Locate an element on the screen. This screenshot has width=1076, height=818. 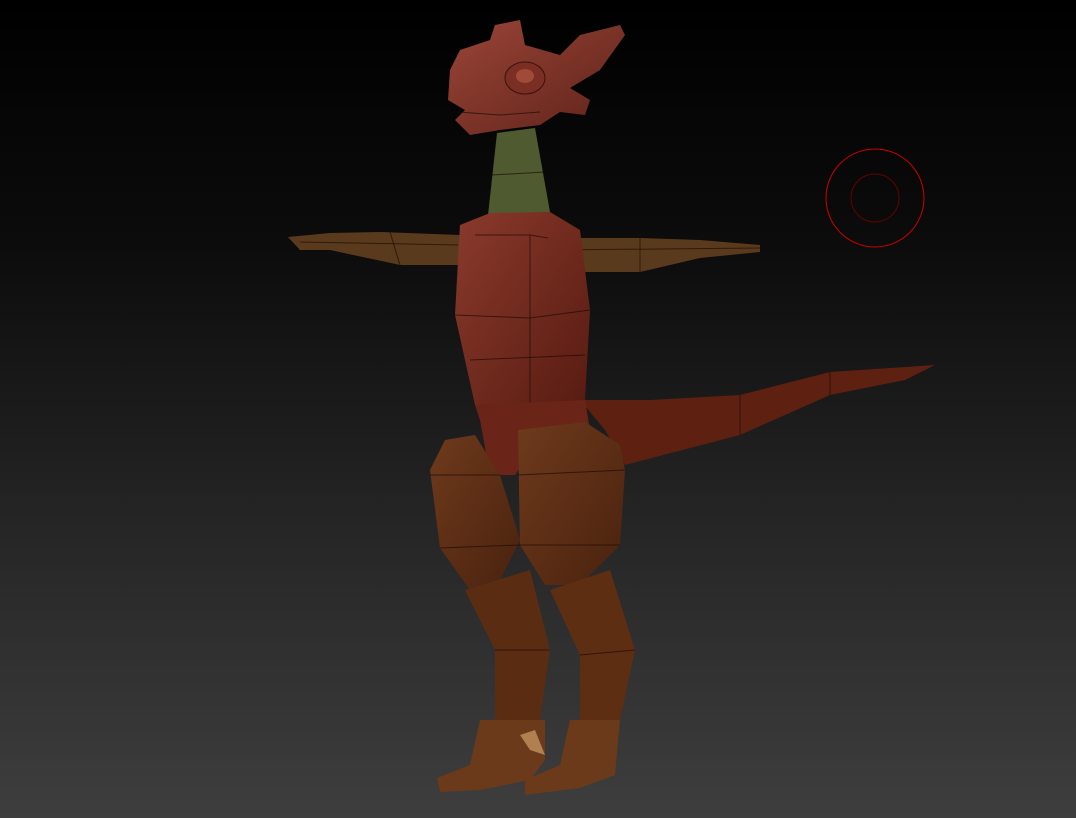
head is located at coordinates (536, 77).